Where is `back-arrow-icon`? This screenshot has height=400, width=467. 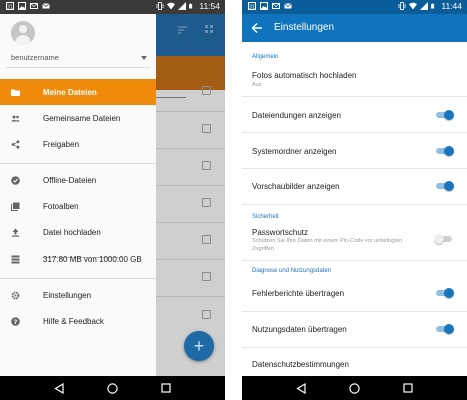 back-arrow-icon is located at coordinates (257, 28).